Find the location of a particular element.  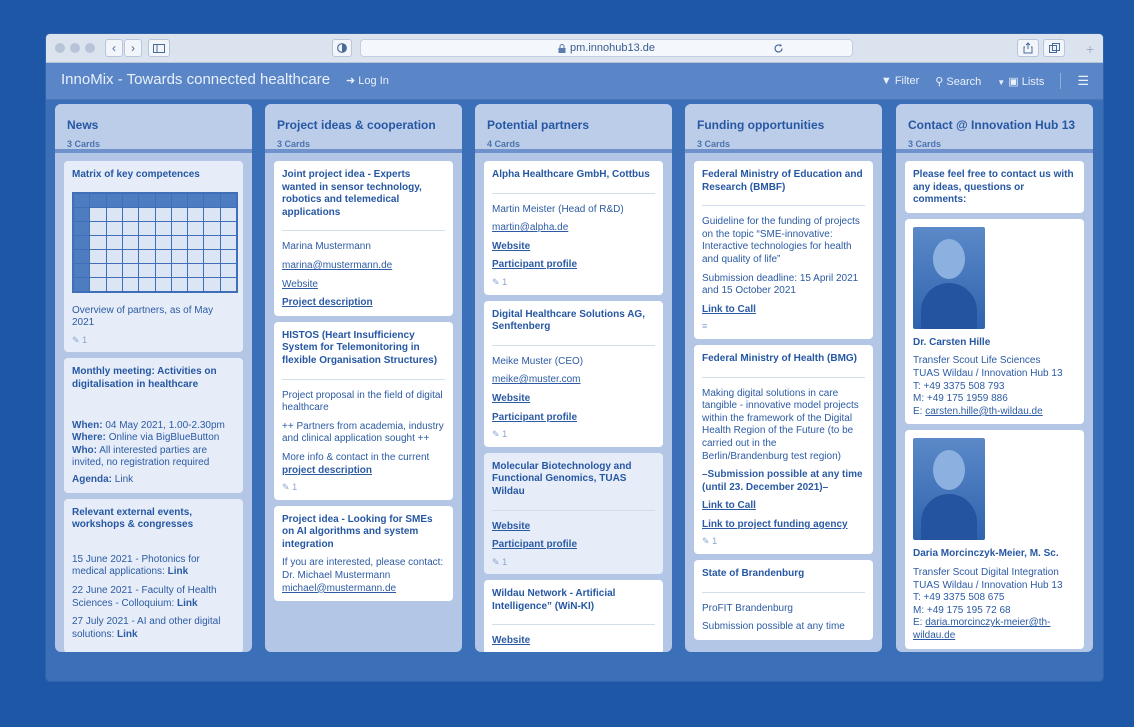

email-link: meike@muster.com is located at coordinates (573, 380).